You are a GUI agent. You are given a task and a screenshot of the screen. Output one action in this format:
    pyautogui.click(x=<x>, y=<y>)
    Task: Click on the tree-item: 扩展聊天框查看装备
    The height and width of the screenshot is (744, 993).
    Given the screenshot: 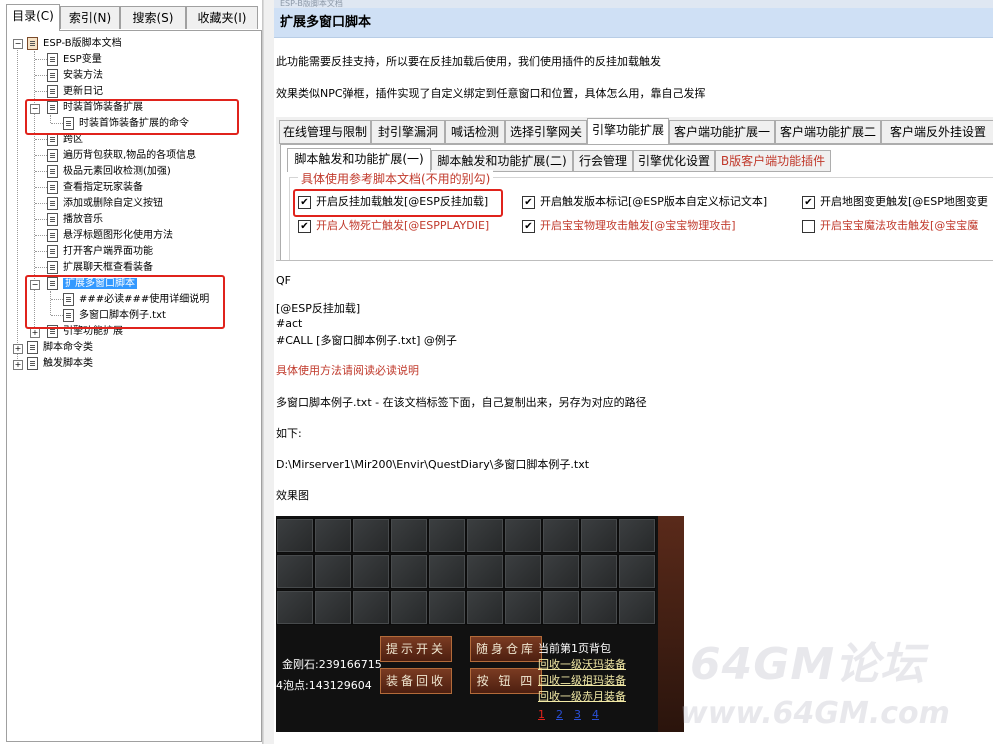 What is the action you would take?
    pyautogui.click(x=100, y=267)
    